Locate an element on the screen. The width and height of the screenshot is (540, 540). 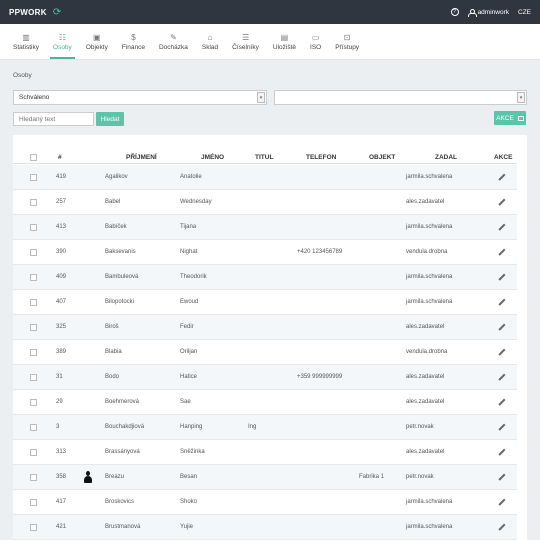
header-title: TITUL is located at coordinates (264, 157).